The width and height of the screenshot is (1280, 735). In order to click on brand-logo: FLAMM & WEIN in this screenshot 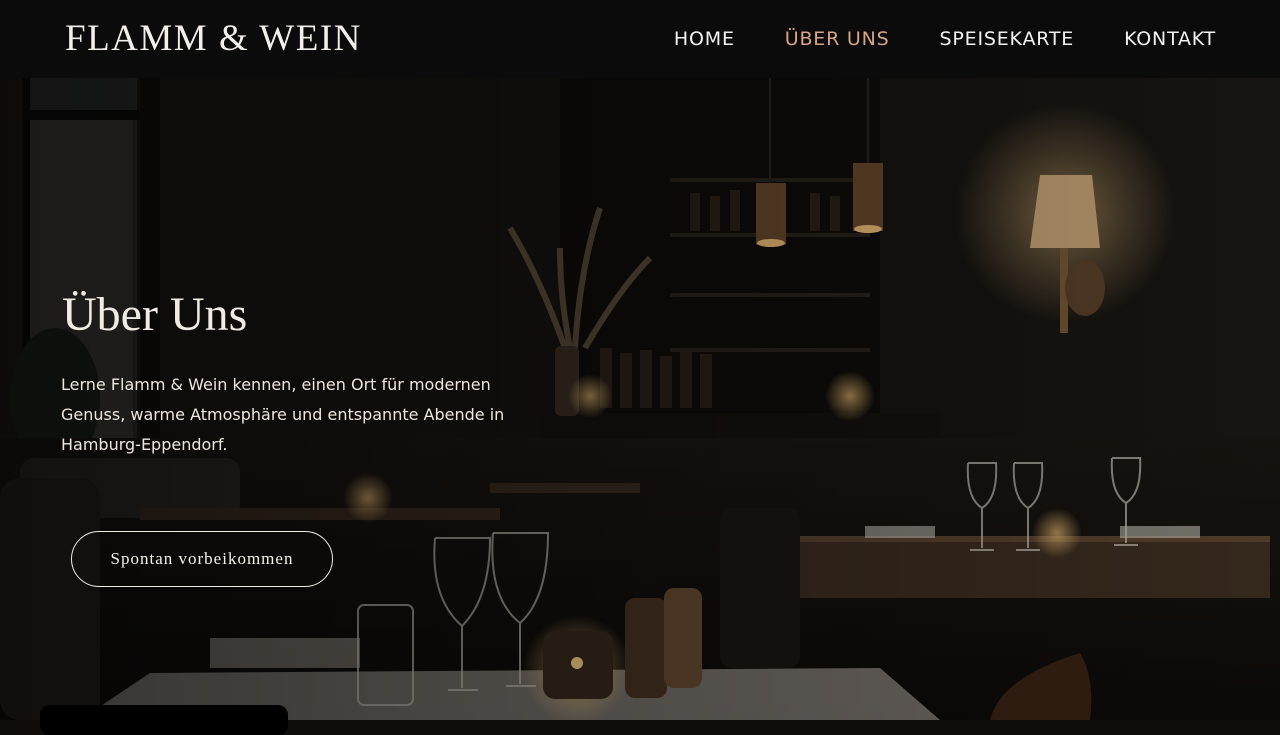, I will do `click(213, 39)`.